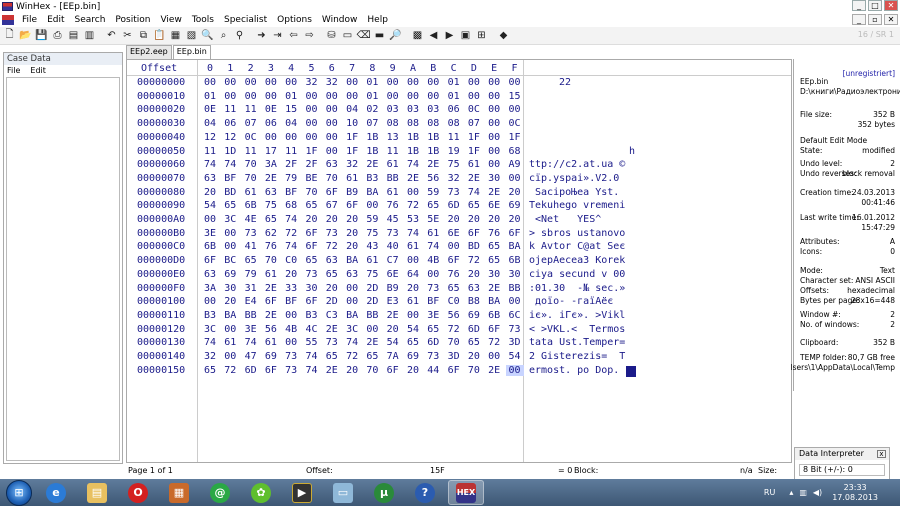 This screenshot has width=900, height=506. Describe the element at coordinates (433, 192) in the screenshot. I see `hex-byte: 59` at that location.